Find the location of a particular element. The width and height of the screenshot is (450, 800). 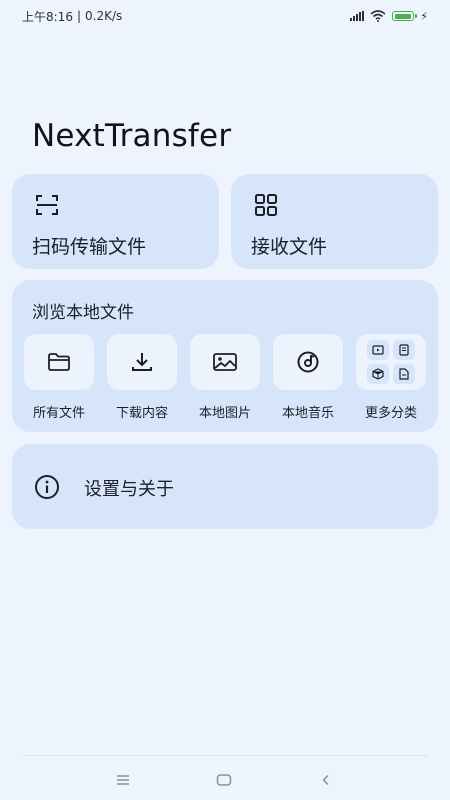

all-files-button is located at coordinates (59, 362).